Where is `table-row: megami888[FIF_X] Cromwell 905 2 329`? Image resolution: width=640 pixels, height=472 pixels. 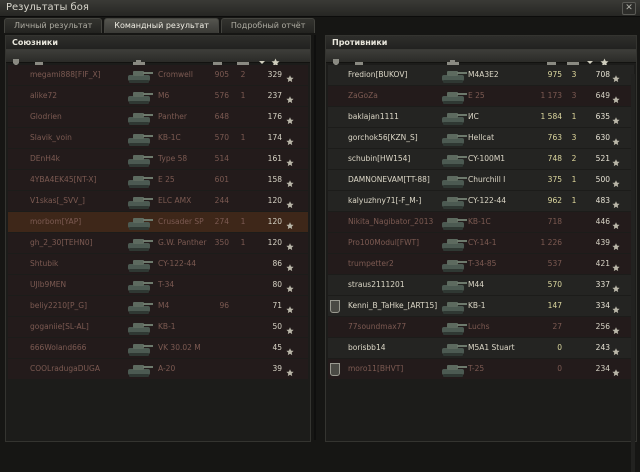 table-row: megami888[FIF_X] Cromwell 905 2 329 is located at coordinates (158, 75).